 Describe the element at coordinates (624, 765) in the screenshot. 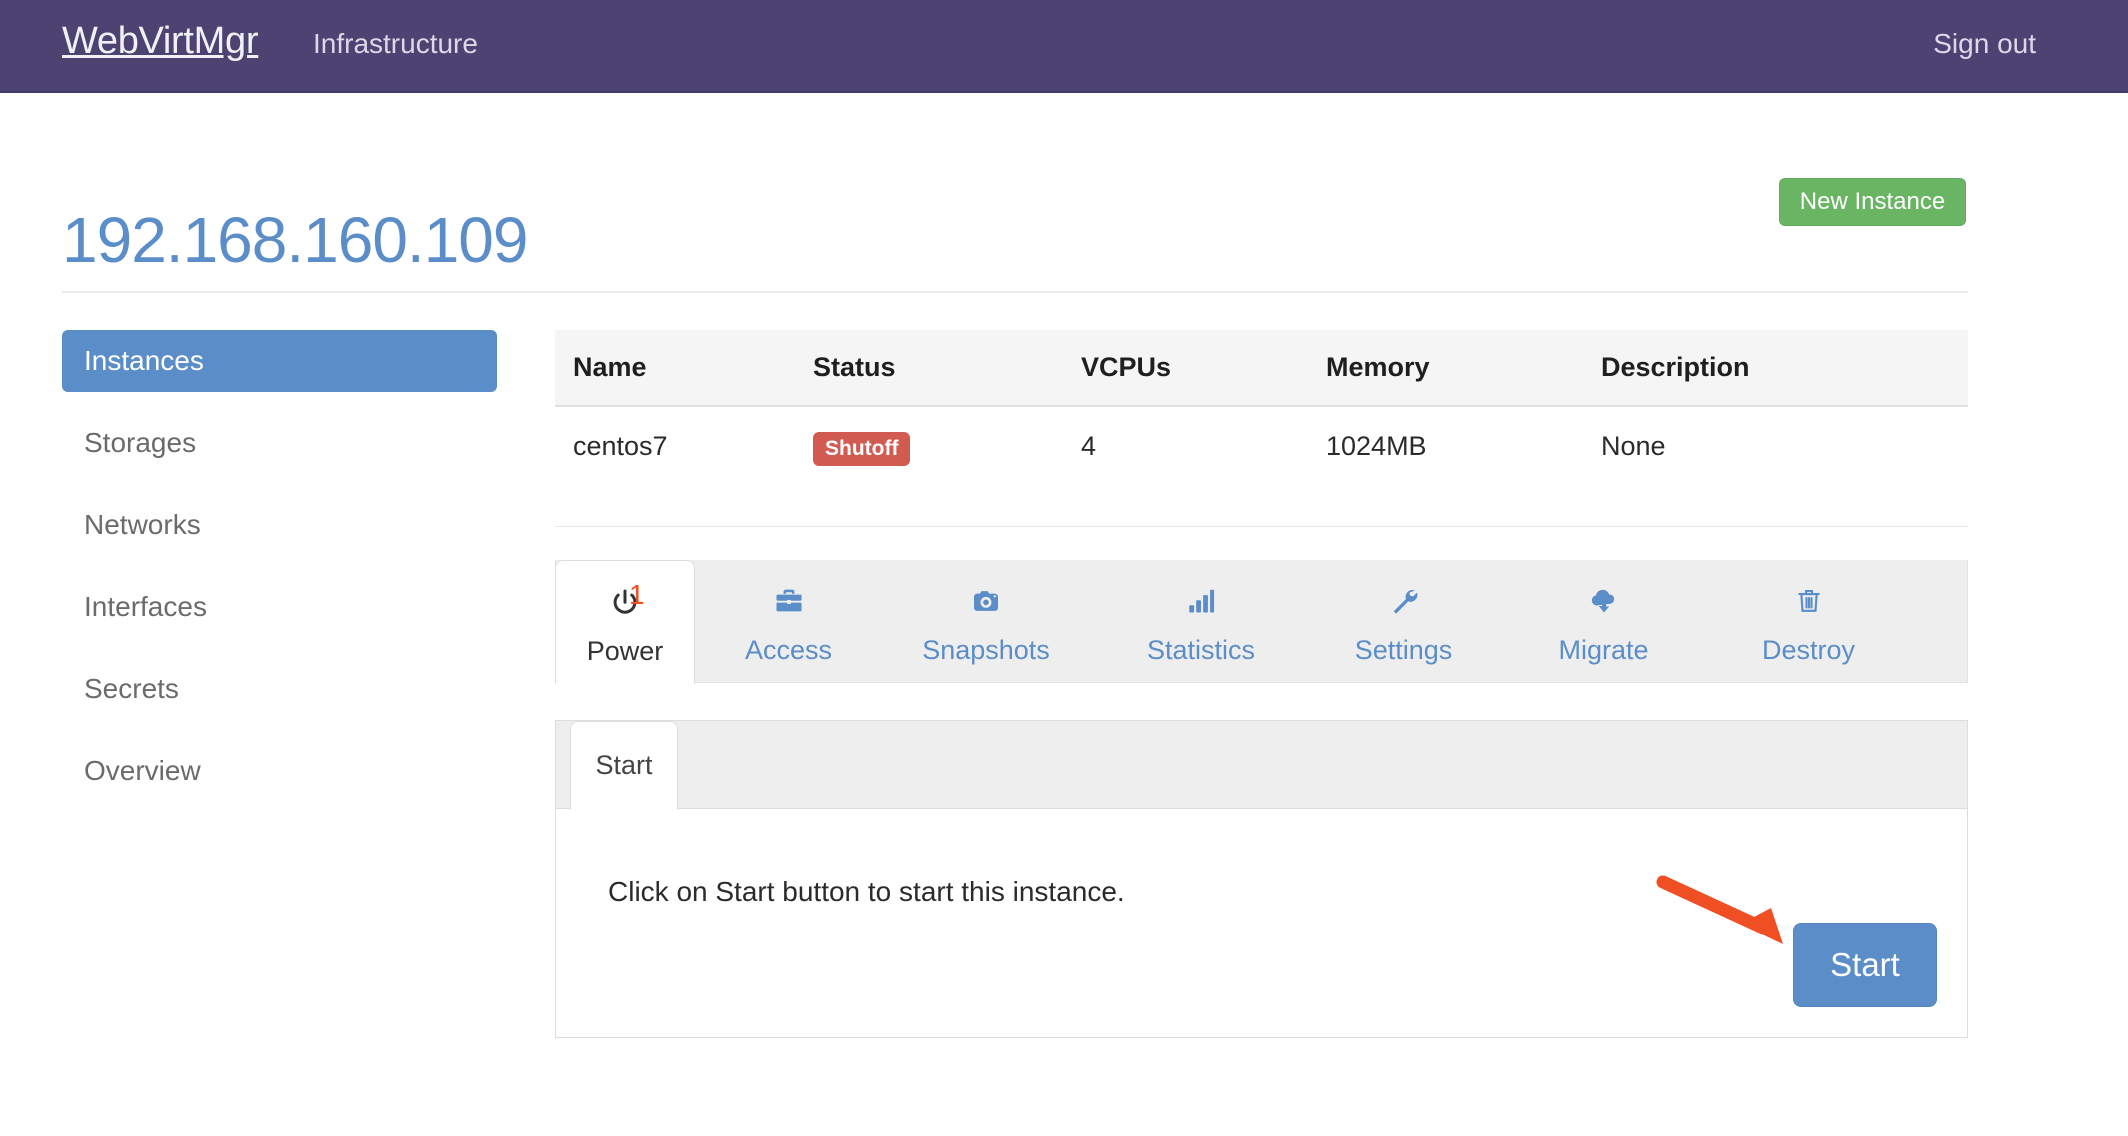

I see `tab-start: Start` at that location.